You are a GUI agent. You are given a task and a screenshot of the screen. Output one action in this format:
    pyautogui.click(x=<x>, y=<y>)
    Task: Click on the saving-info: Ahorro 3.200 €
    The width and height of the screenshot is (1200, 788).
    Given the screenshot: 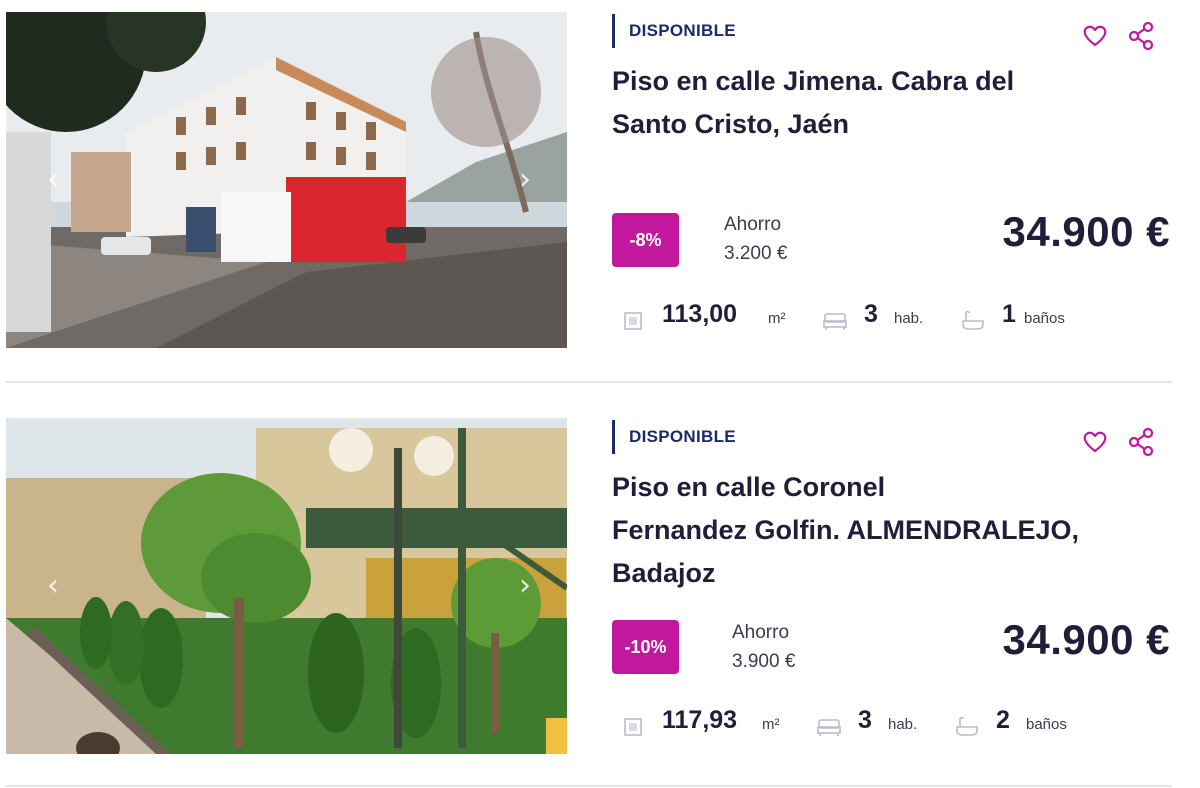 What is the action you would take?
    pyautogui.click(x=755, y=239)
    